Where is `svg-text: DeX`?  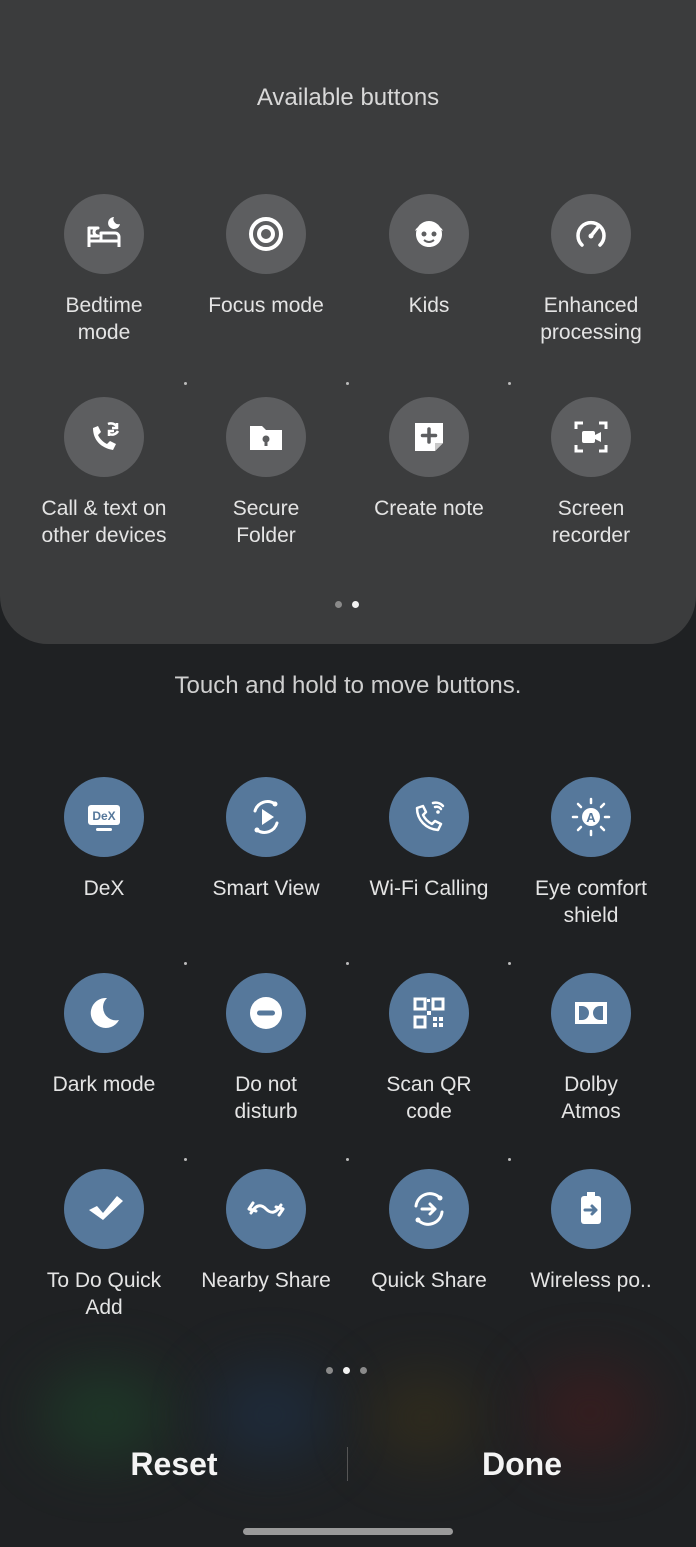
svg-text: DeX is located at coordinates (103, 816).